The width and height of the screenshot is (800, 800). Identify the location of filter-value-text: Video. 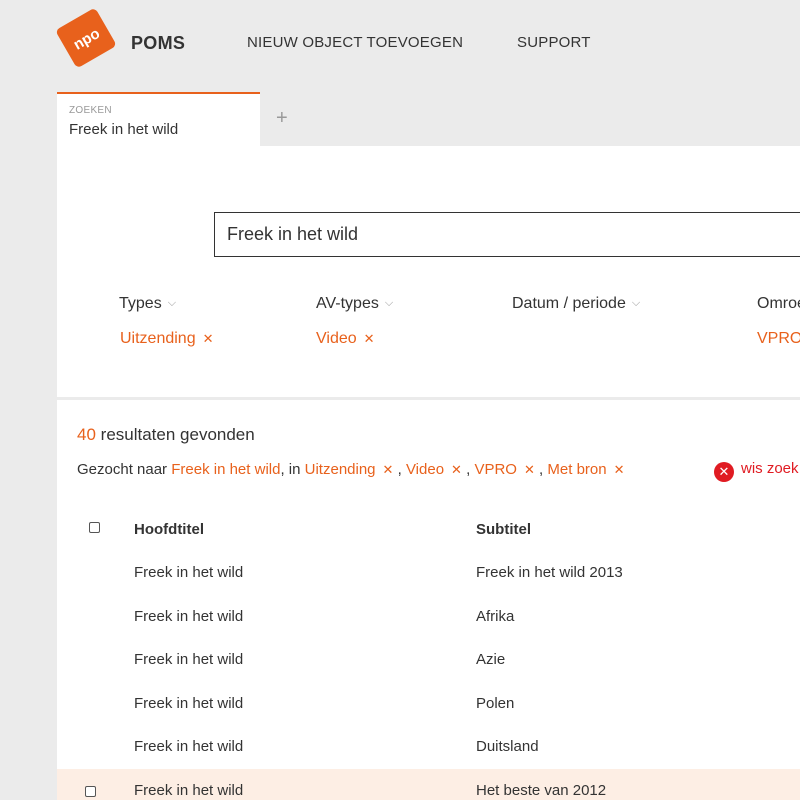
(336, 338).